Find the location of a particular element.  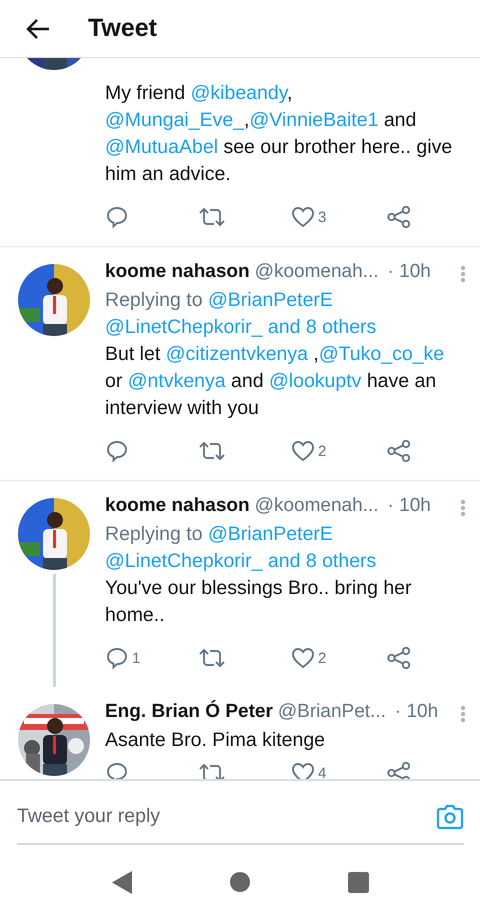

tweet-text: But let @citizentvkenya ,@Tuko_co_ke or @ntvkenya and @lookuptv have an interview with you is located at coordinates (275, 381).